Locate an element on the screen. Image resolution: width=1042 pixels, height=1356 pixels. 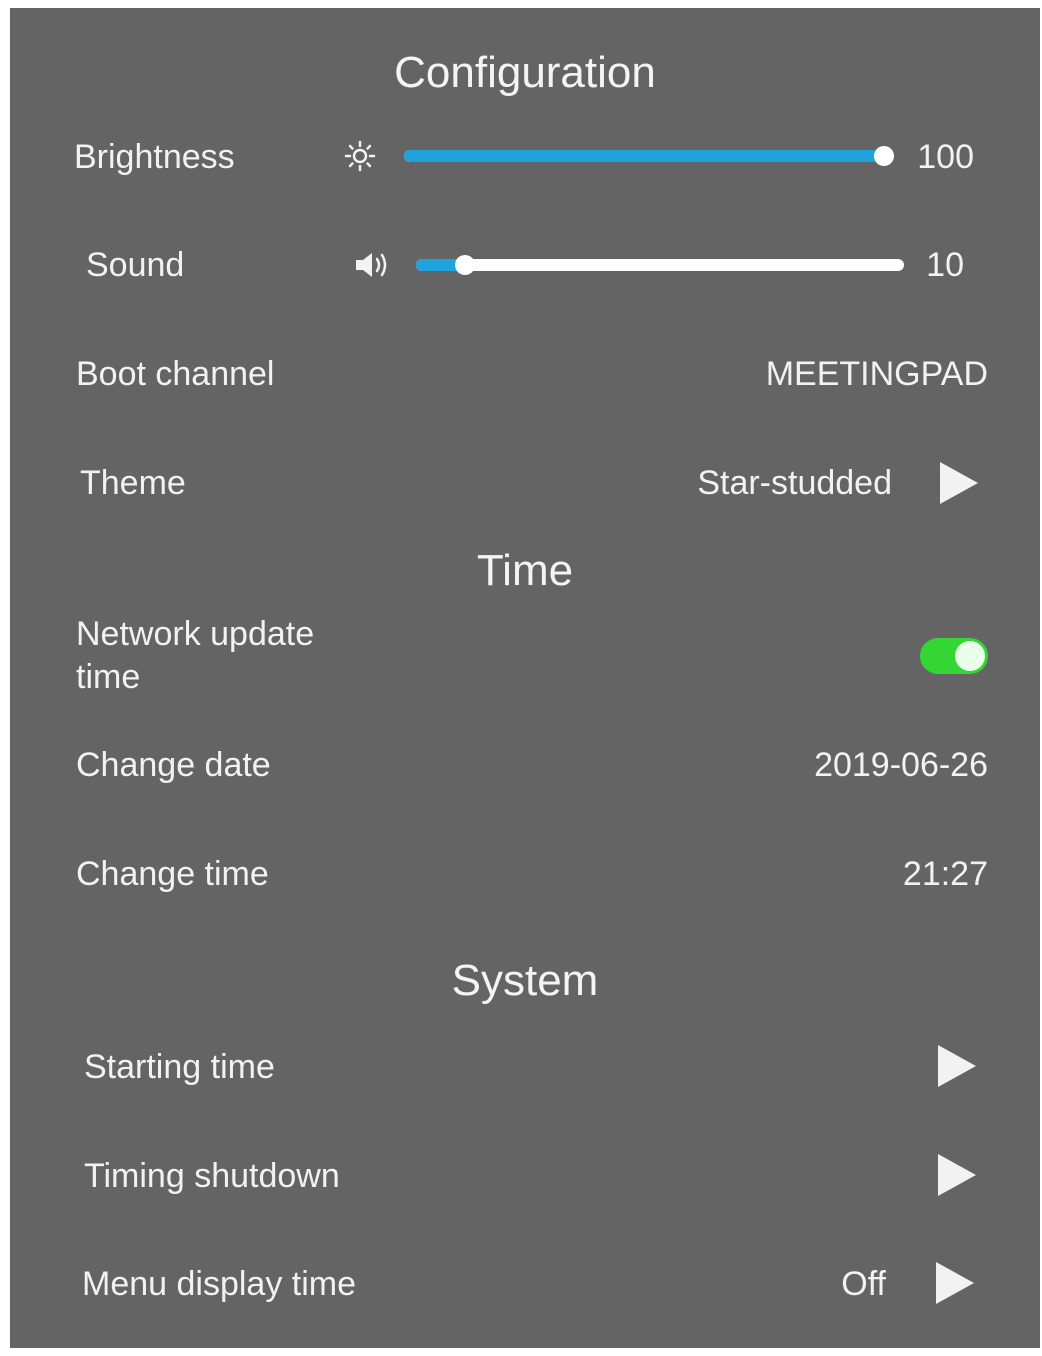
timing-shutdown-play-arrow-icon is located at coordinates (957, 1175).